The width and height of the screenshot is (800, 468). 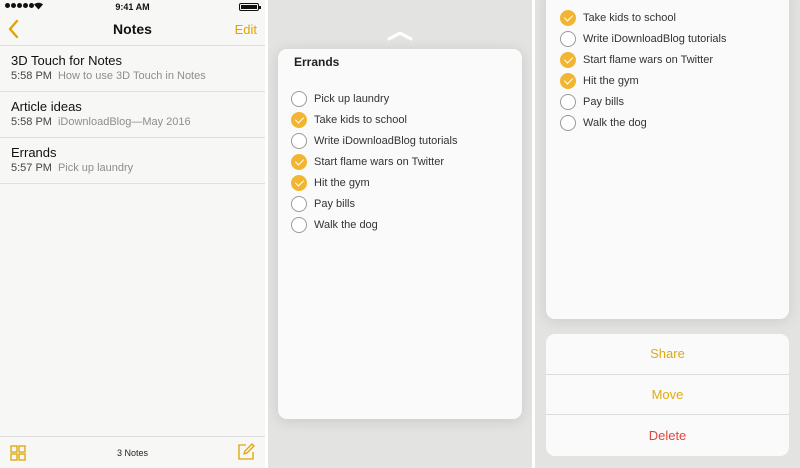 I want to click on action-sheet: Share Move Delete, so click(x=667, y=395).